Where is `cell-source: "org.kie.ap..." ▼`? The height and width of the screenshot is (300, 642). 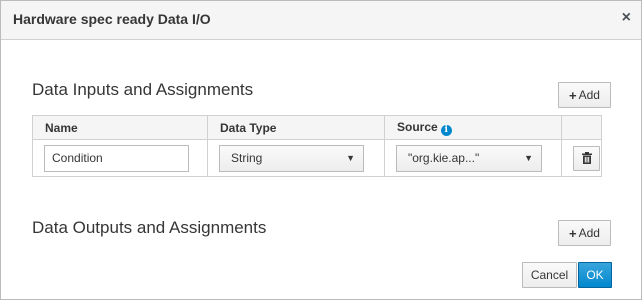
cell-source: "org.kie.ap..." ▼ is located at coordinates (473, 158).